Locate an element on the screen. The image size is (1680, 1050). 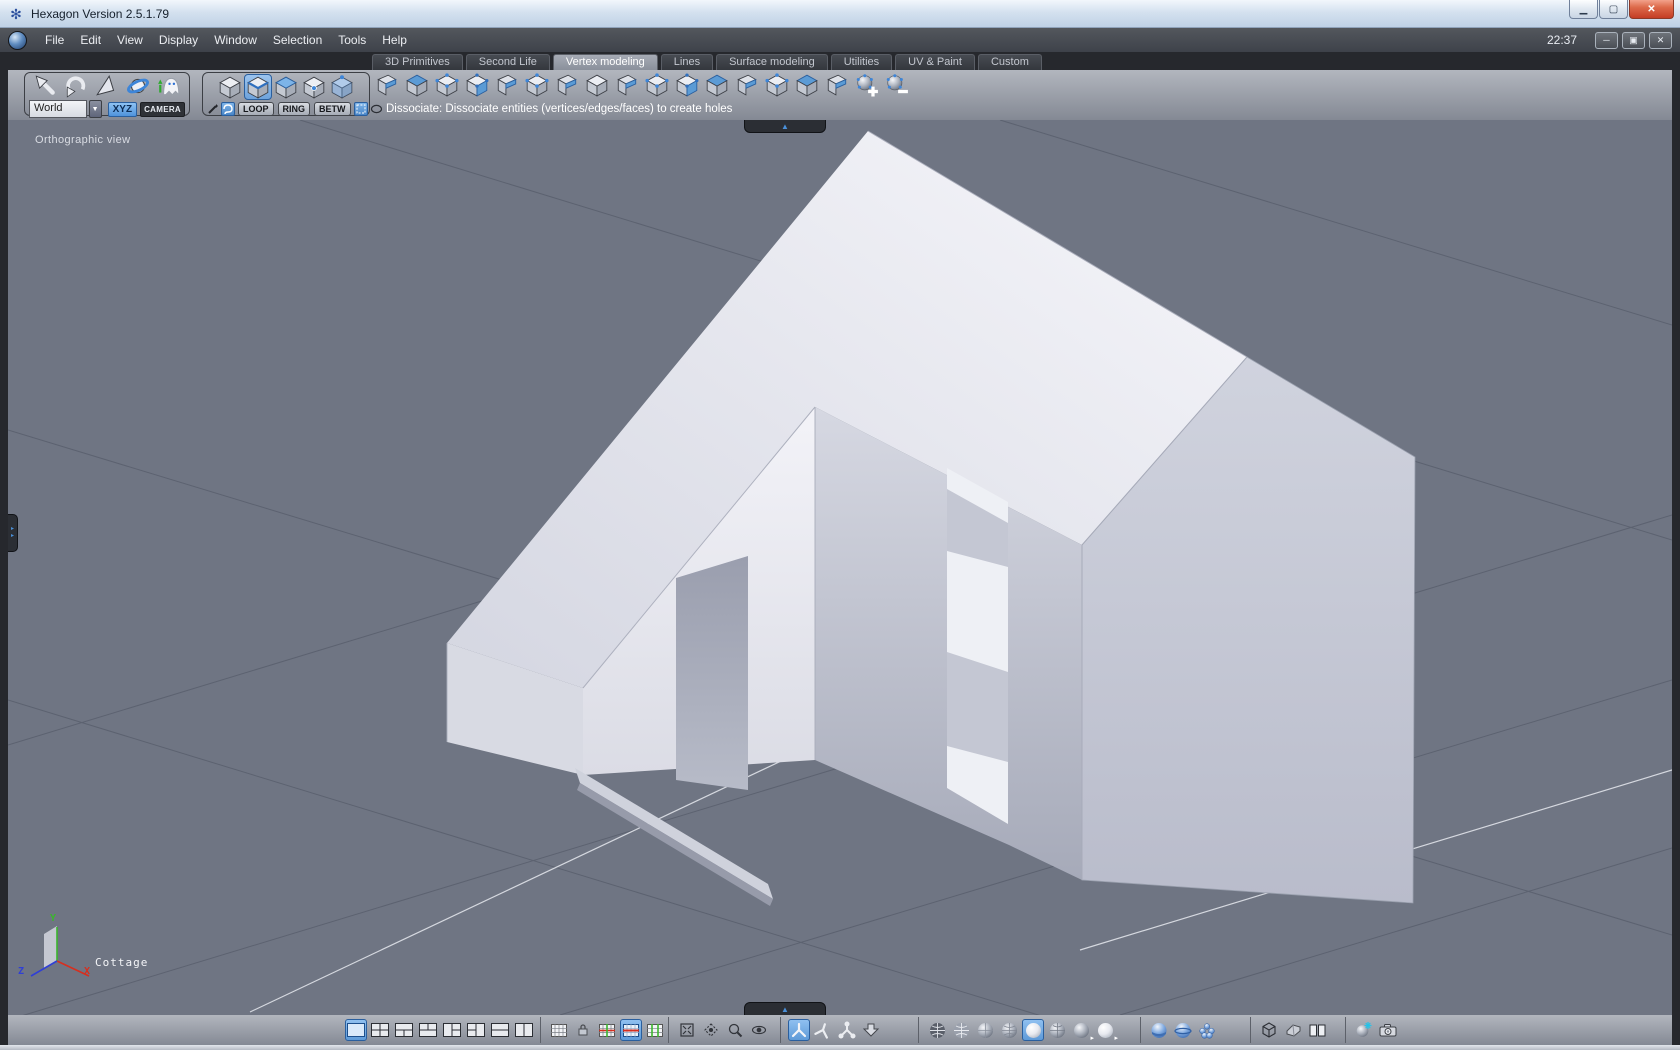
selection-mode-edge-icon is located at coordinates (258, 87).